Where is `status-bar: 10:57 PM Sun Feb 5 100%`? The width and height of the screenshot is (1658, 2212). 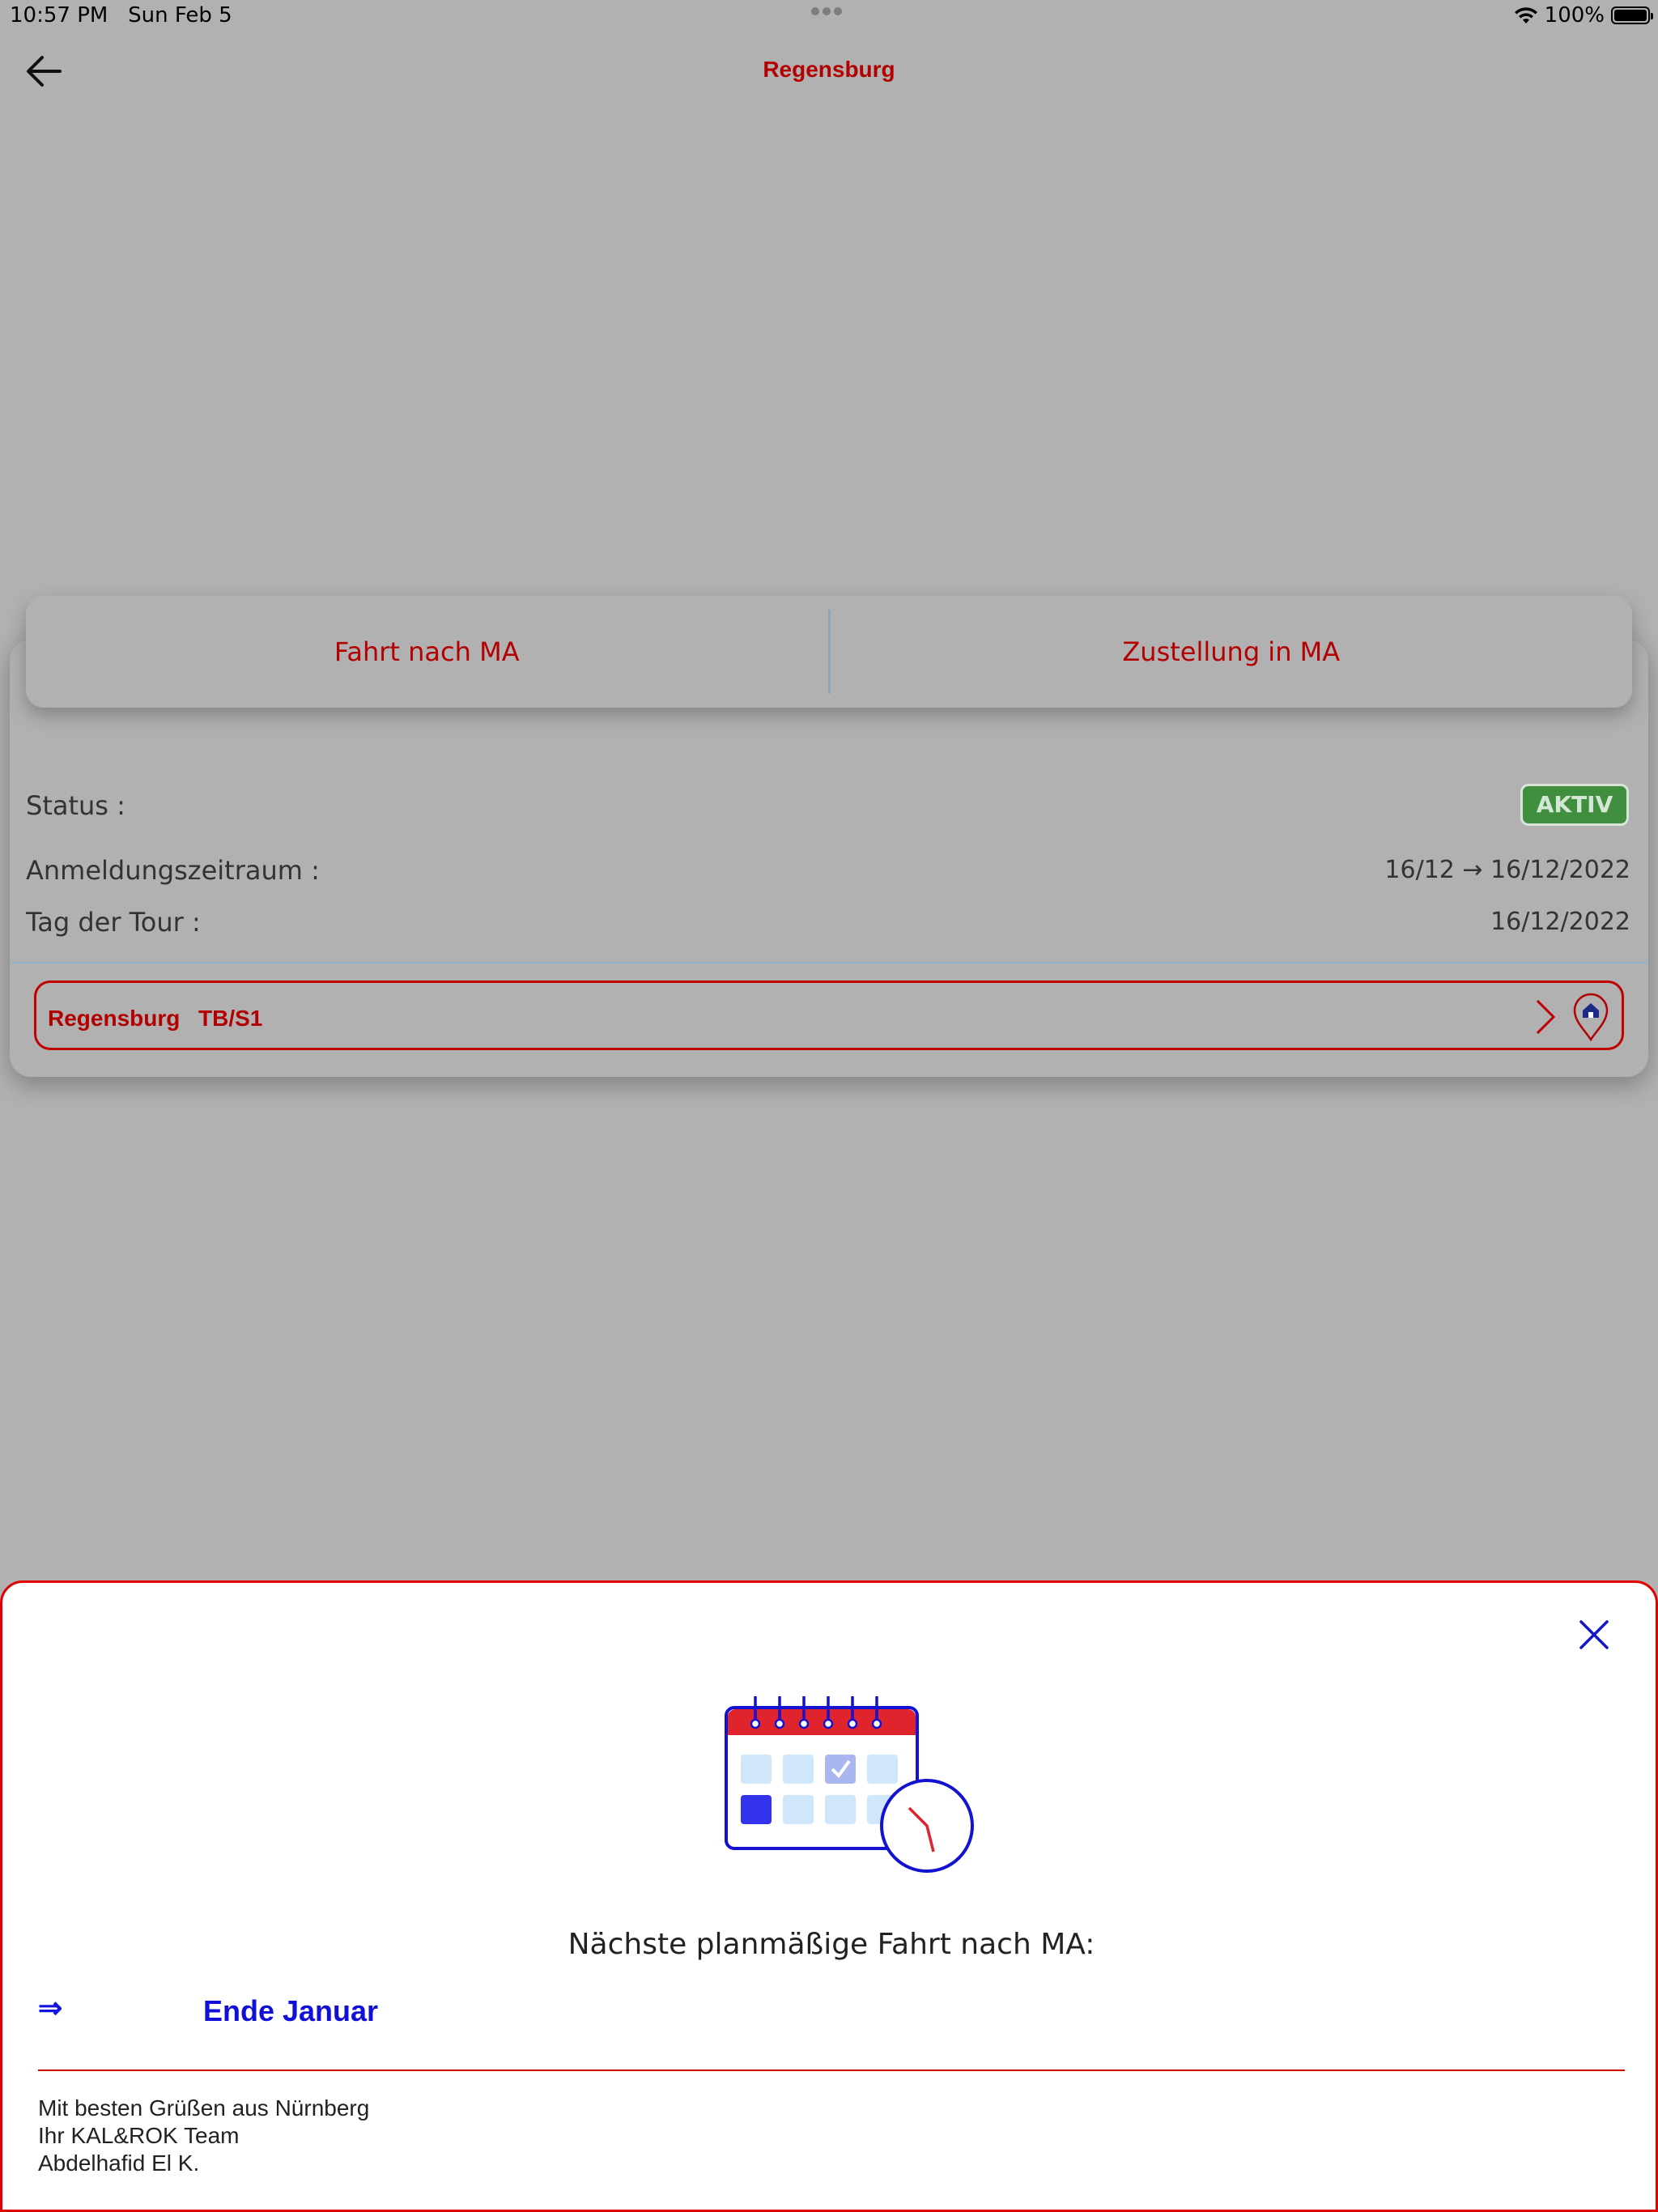 status-bar: 10:57 PM Sun Feb 5 100% is located at coordinates (829, 16).